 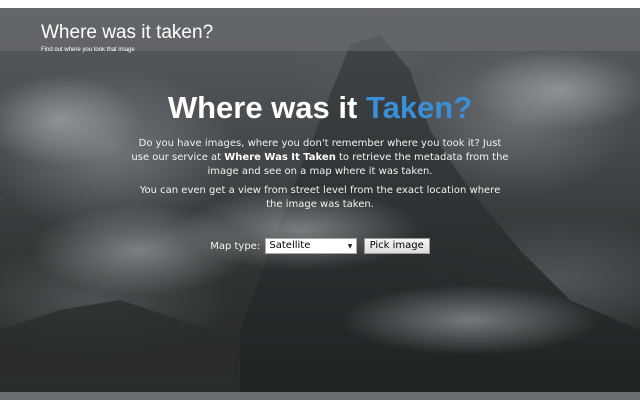 I want to click on bottom-strip, so click(x=320, y=396).